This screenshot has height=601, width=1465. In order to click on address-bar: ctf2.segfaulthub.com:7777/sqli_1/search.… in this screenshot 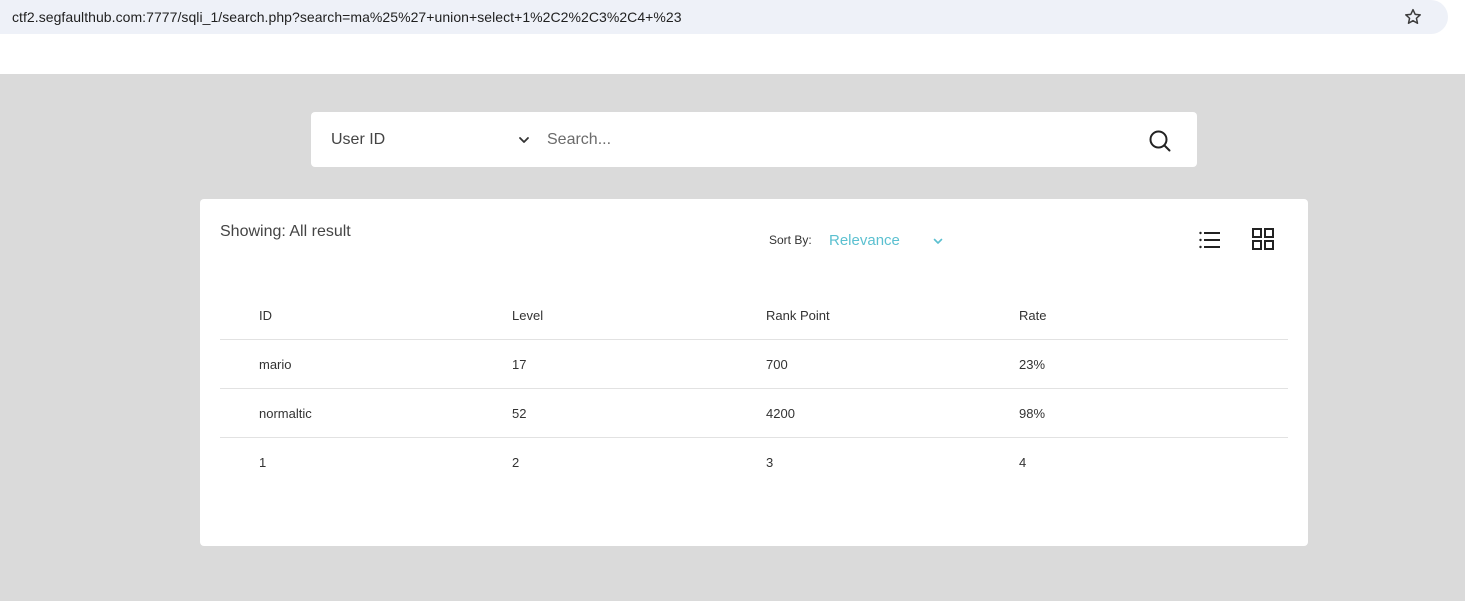, I will do `click(724, 17)`.